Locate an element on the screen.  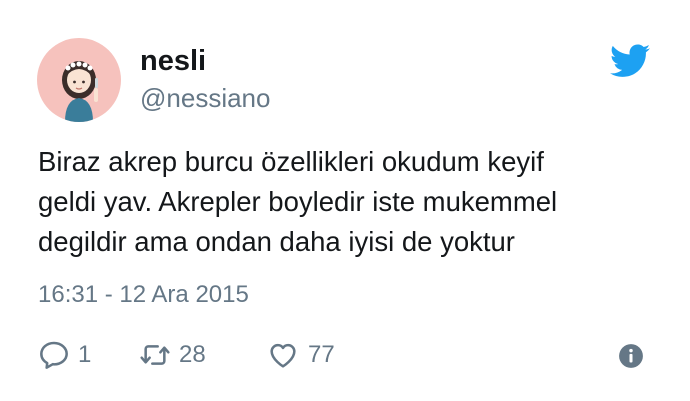
tweet-timestamp: 16:31 - 12 Ara 2015 is located at coordinates (143, 295).